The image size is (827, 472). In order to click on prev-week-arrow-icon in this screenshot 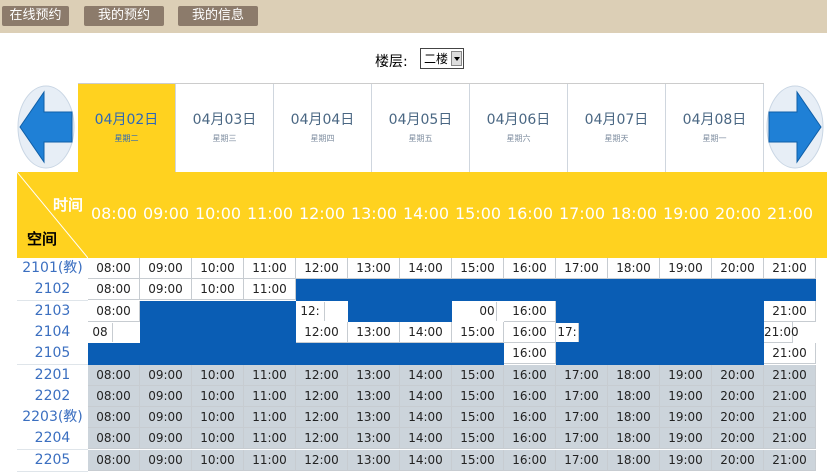, I will do `click(46, 127)`.